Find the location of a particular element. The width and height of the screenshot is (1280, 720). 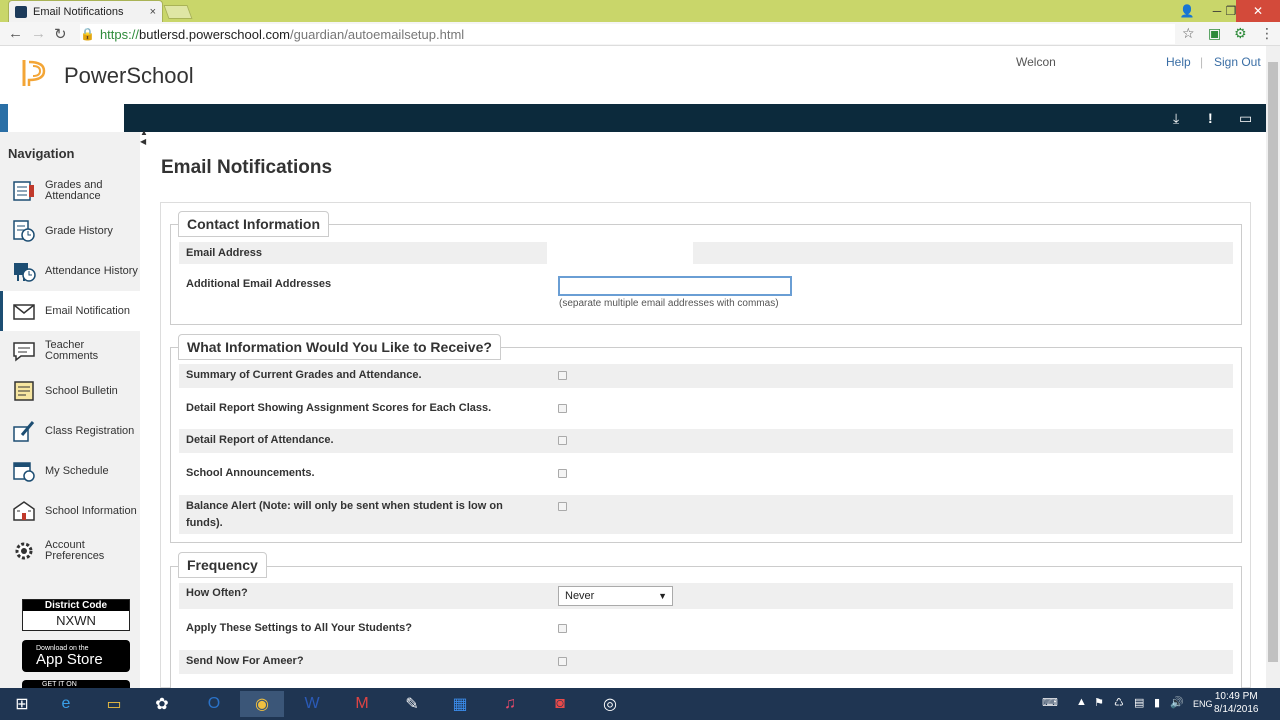

sidebar-item-account-preferences: Account Preferences is located at coordinates (70, 551).